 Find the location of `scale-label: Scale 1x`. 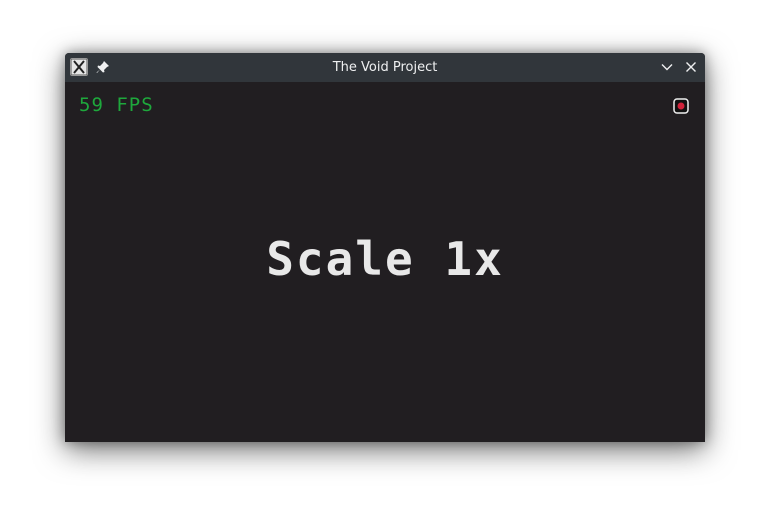

scale-label: Scale 1x is located at coordinates (385, 259).